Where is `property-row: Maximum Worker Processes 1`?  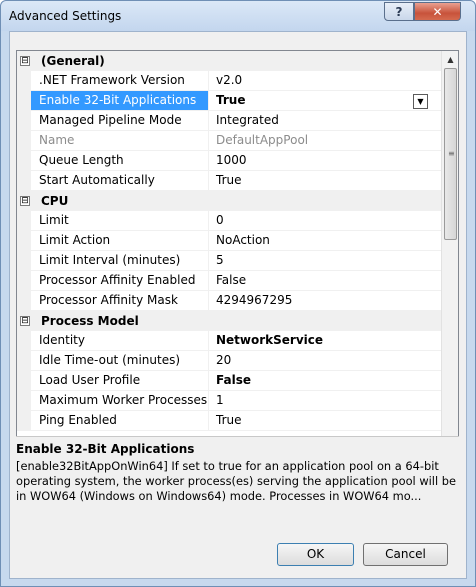
property-row: Maximum Worker Processes 1 is located at coordinates (229, 401).